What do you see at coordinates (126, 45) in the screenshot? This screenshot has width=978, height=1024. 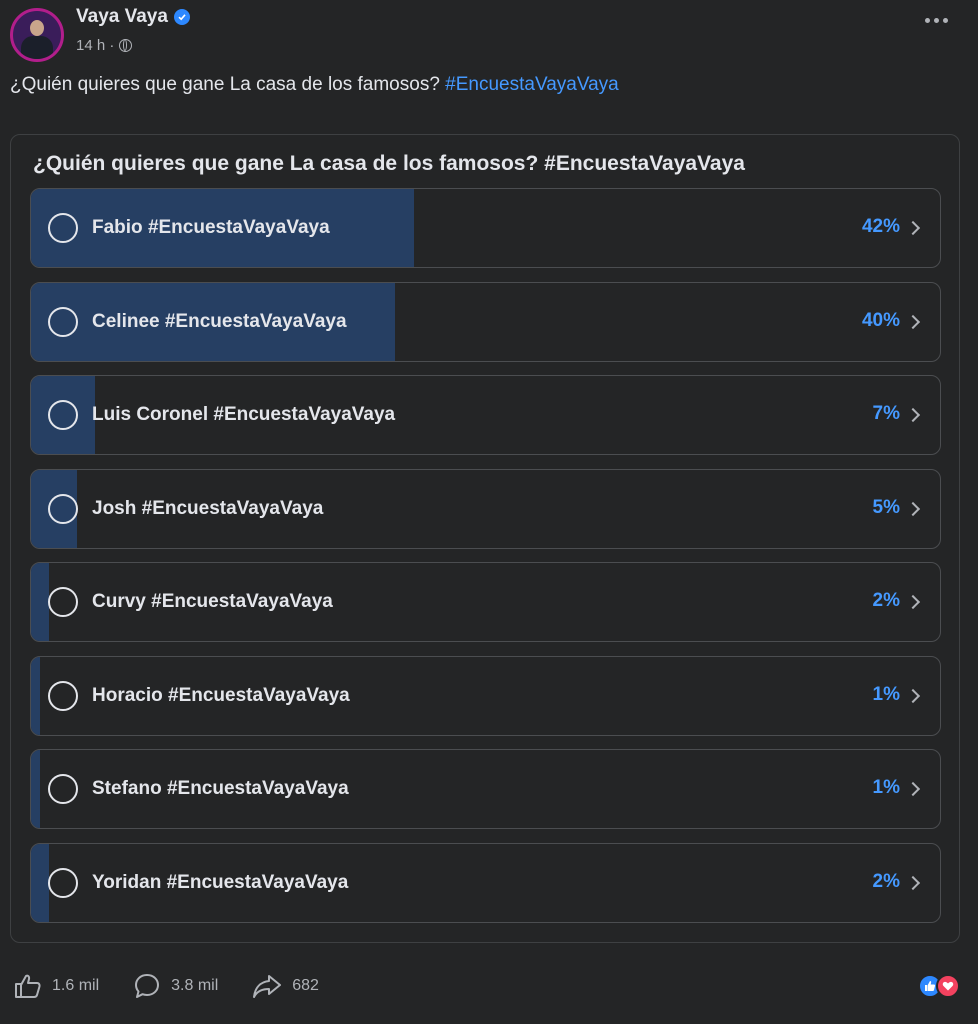 I see `globe-icon` at bounding box center [126, 45].